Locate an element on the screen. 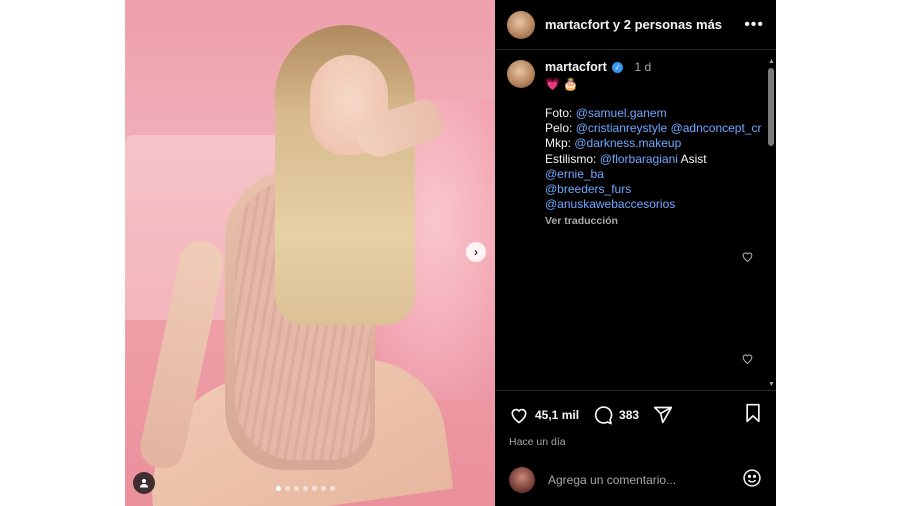 This screenshot has width=900, height=506. emoji-icon is located at coordinates (752, 477).